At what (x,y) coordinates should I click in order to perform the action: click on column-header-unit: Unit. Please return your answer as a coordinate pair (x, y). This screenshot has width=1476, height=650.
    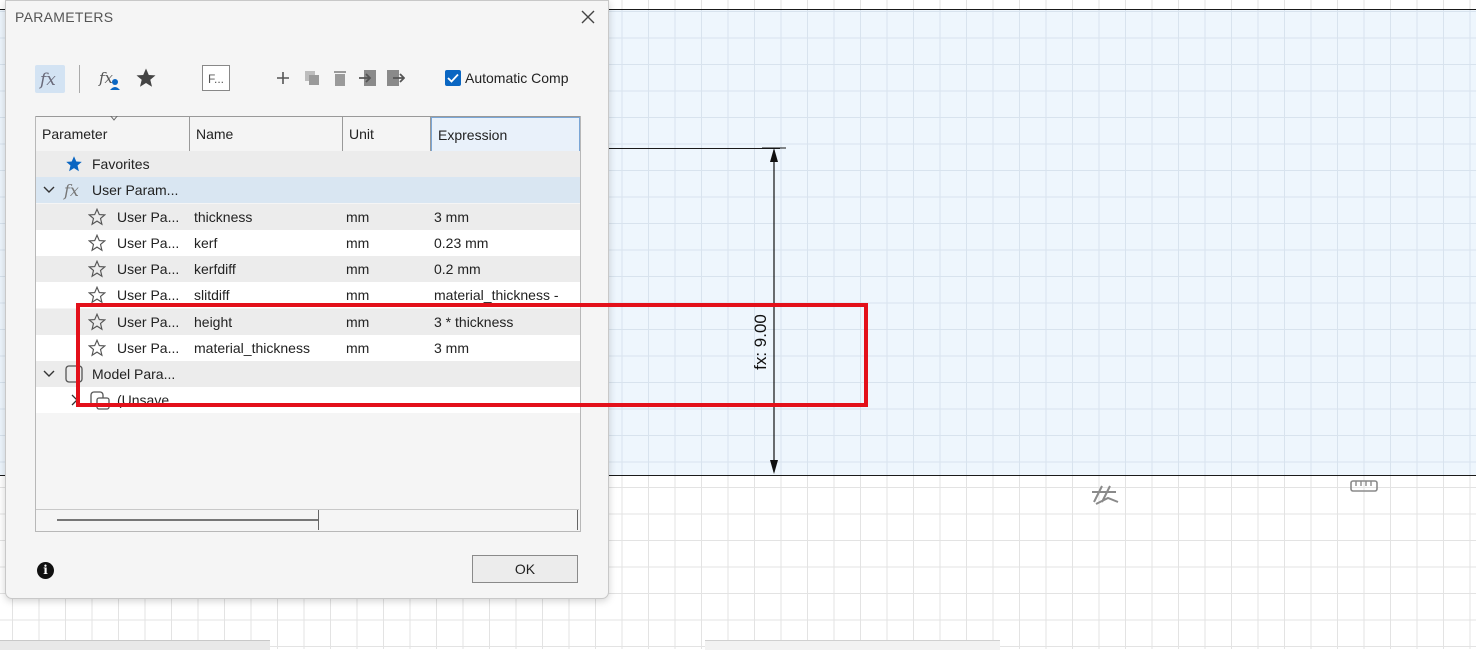
    Looking at the image, I should click on (387, 134).